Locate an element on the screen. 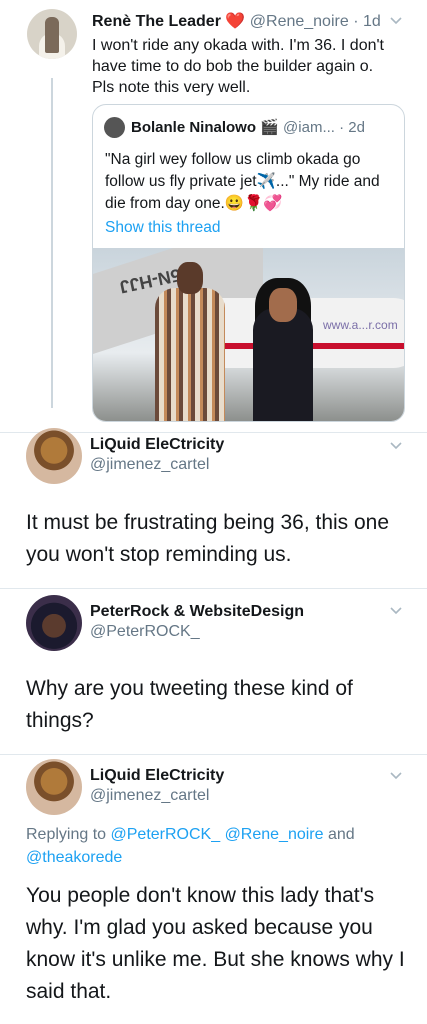  author-handle: @Rene_noire is located at coordinates (299, 21).